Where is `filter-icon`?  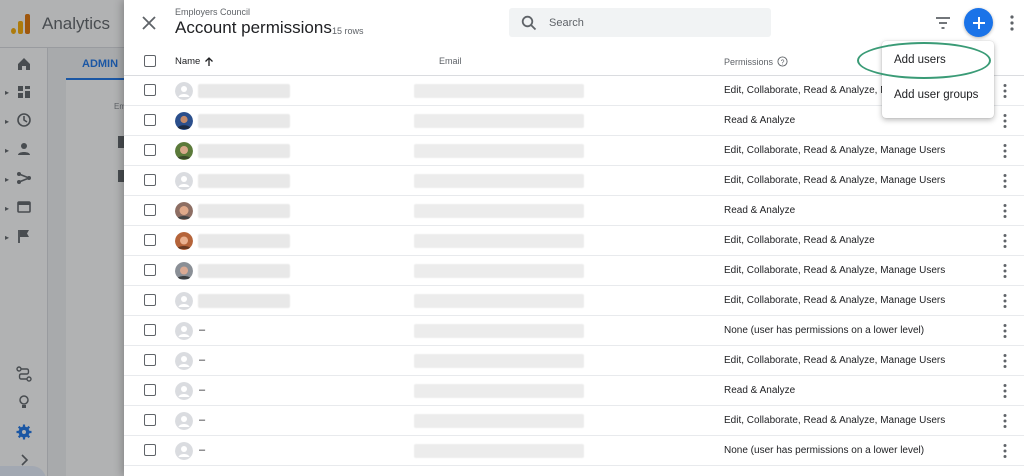 filter-icon is located at coordinates (943, 23).